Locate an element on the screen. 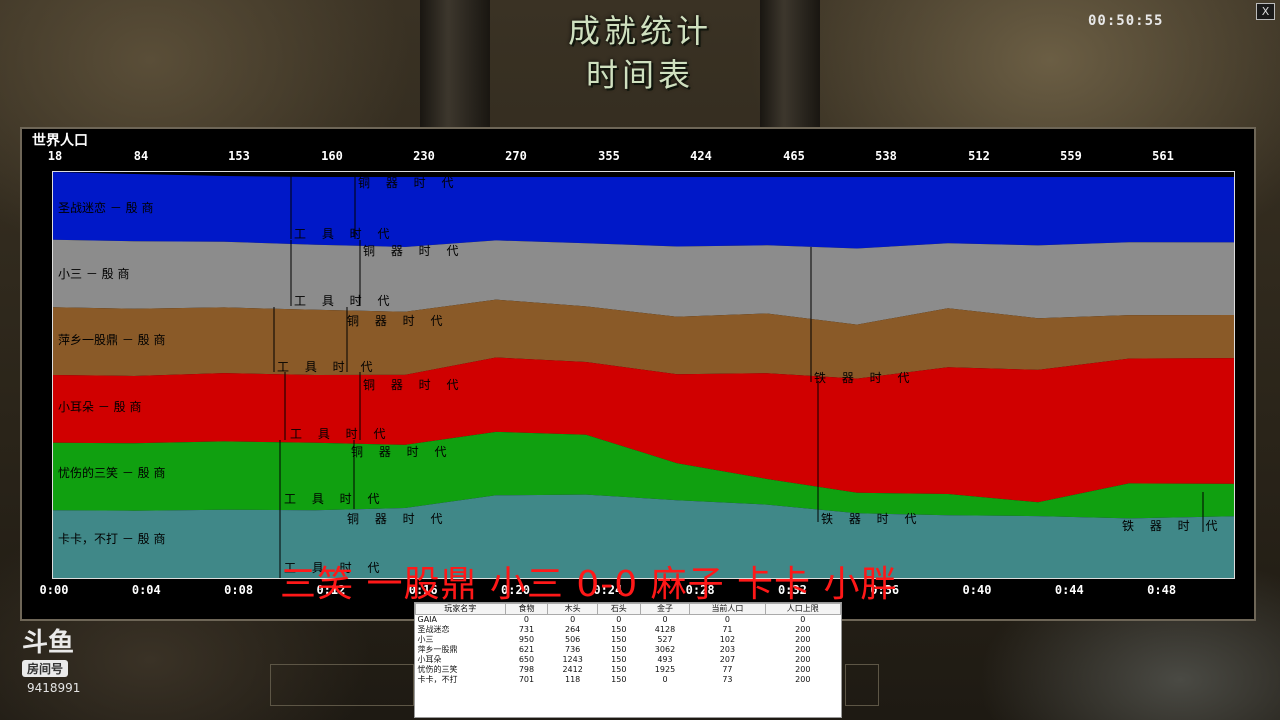  left-pillar is located at coordinates (455, 65).